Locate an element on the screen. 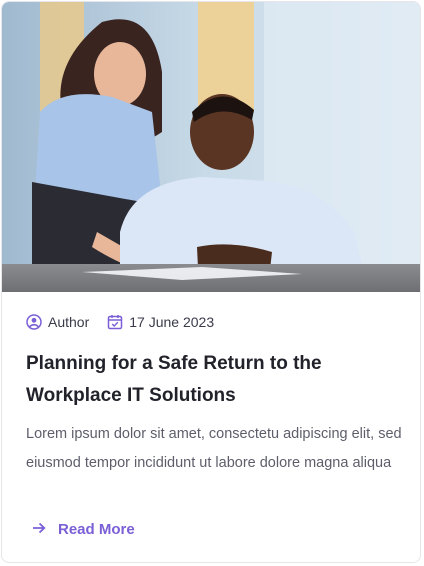  user-circle-icon is located at coordinates (34, 322).